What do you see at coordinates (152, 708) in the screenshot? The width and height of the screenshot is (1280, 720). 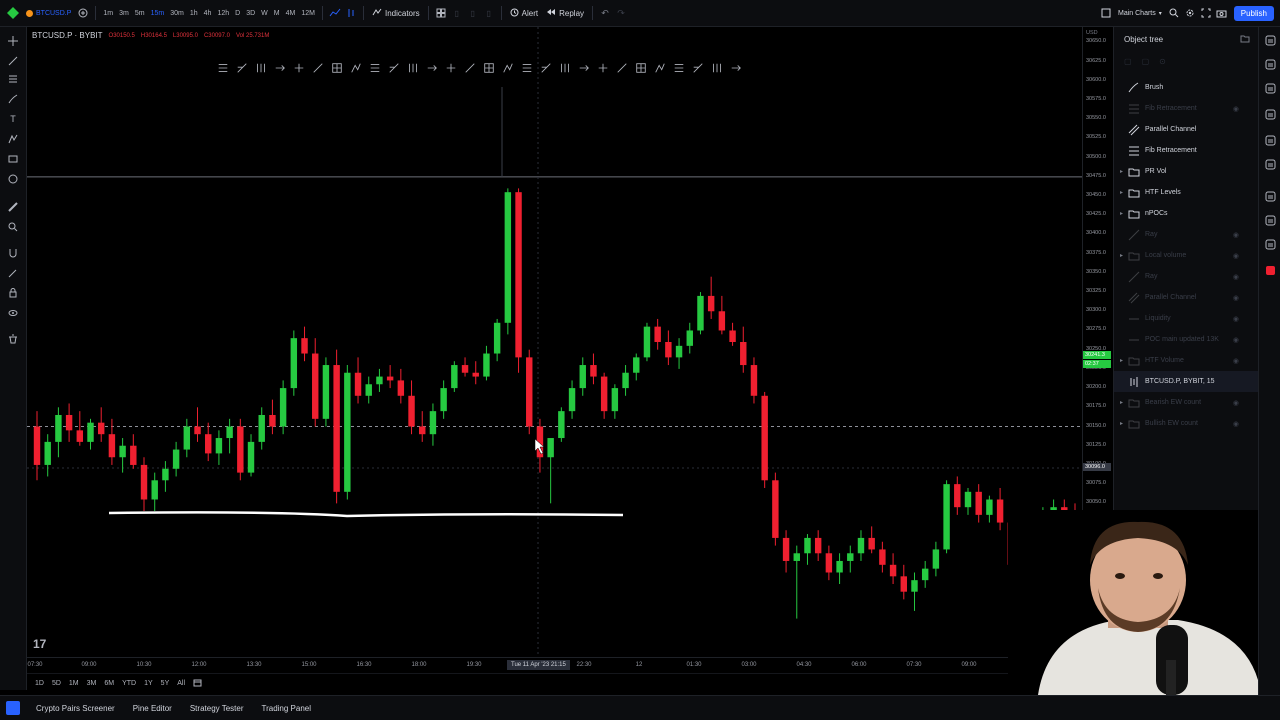 I see `bottom-tab-pine-editor: Pine Editor` at bounding box center [152, 708].